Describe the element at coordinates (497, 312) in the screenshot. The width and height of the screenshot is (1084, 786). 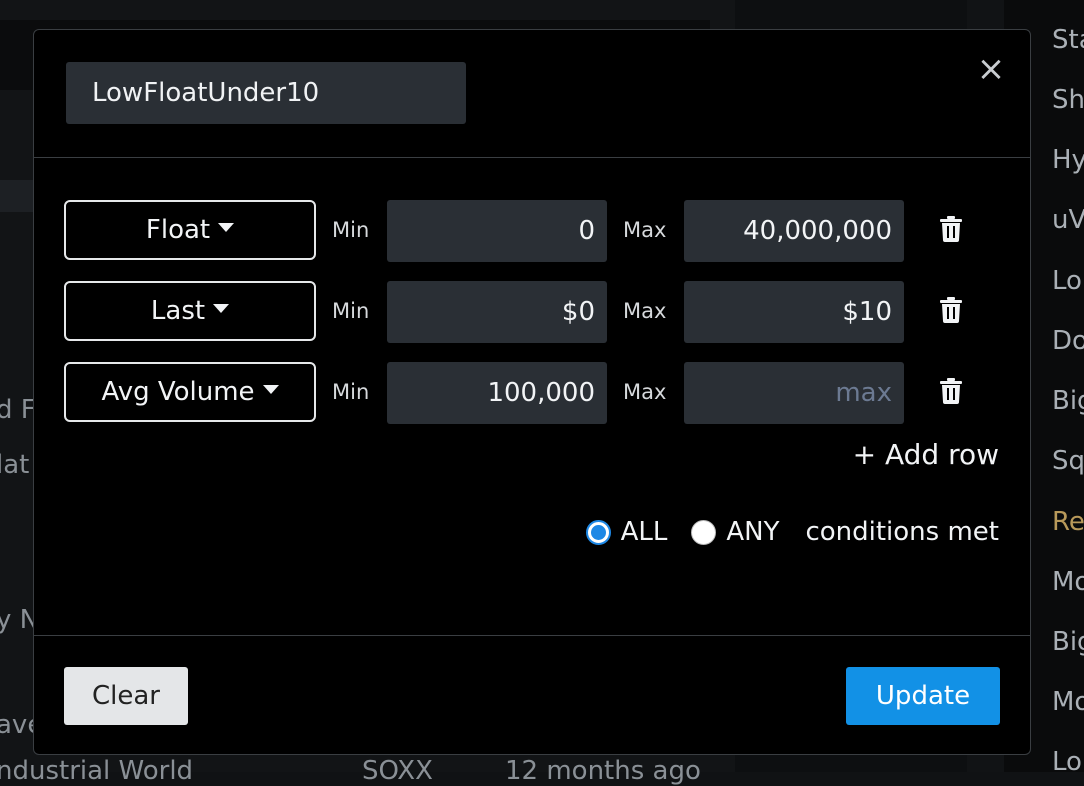
I see `min-input: $0` at that location.